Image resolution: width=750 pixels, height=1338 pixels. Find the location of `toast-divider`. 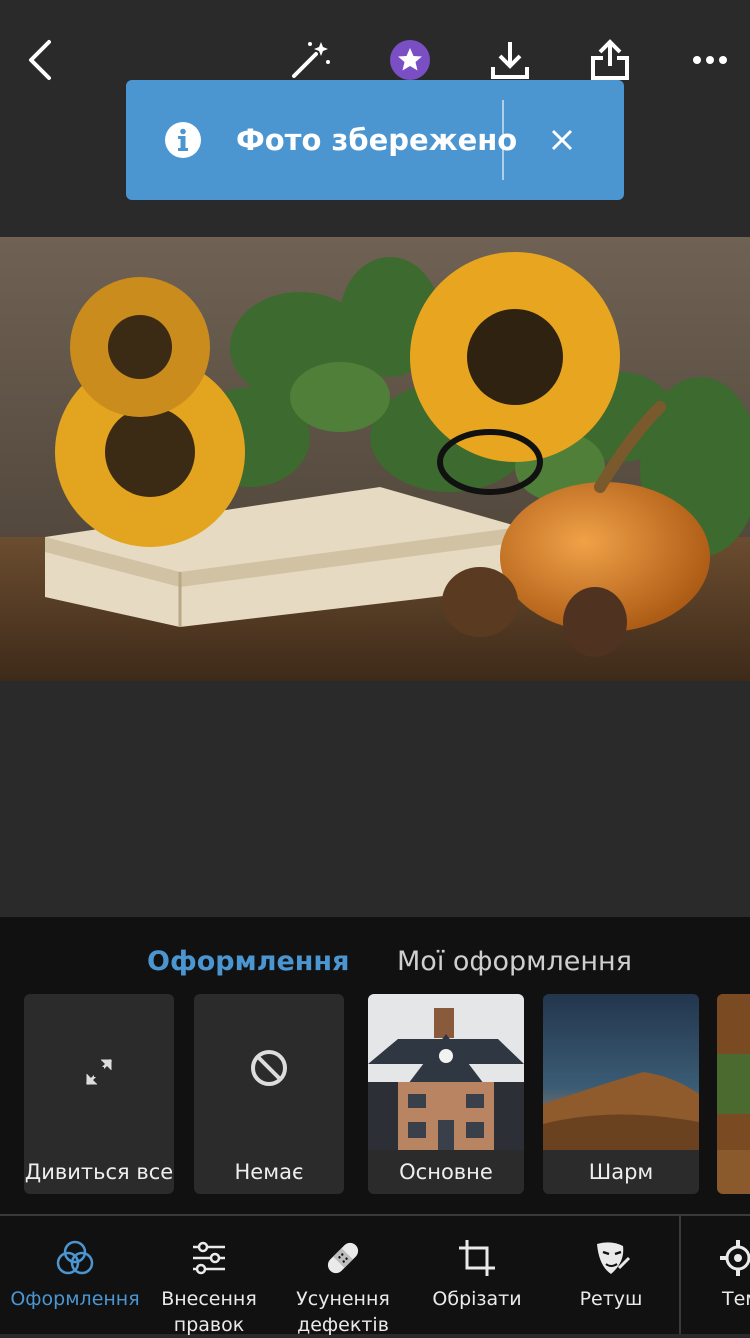

toast-divider is located at coordinates (503, 140).